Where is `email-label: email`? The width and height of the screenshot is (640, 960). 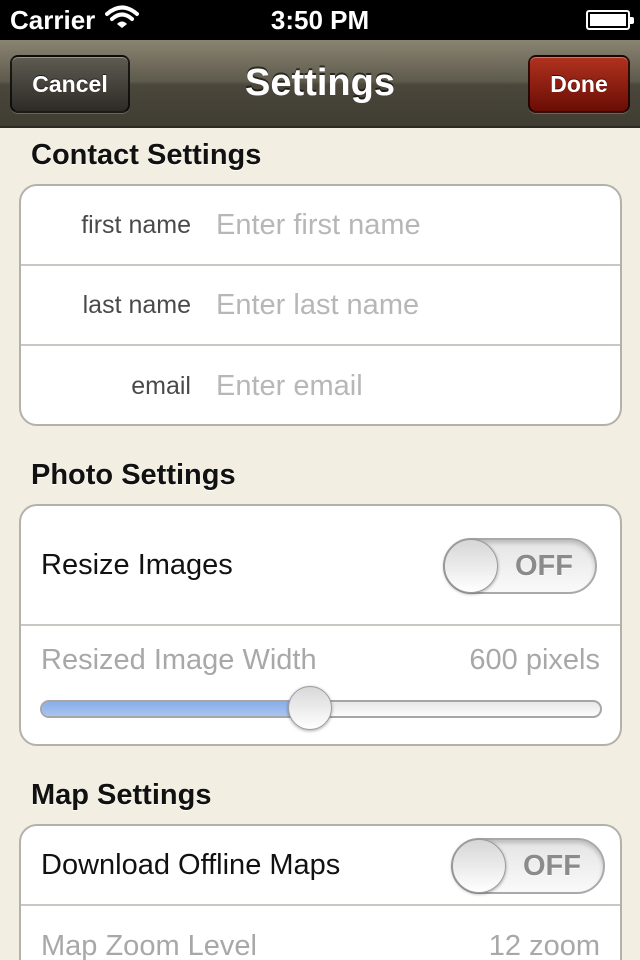 email-label: email is located at coordinates (161, 385).